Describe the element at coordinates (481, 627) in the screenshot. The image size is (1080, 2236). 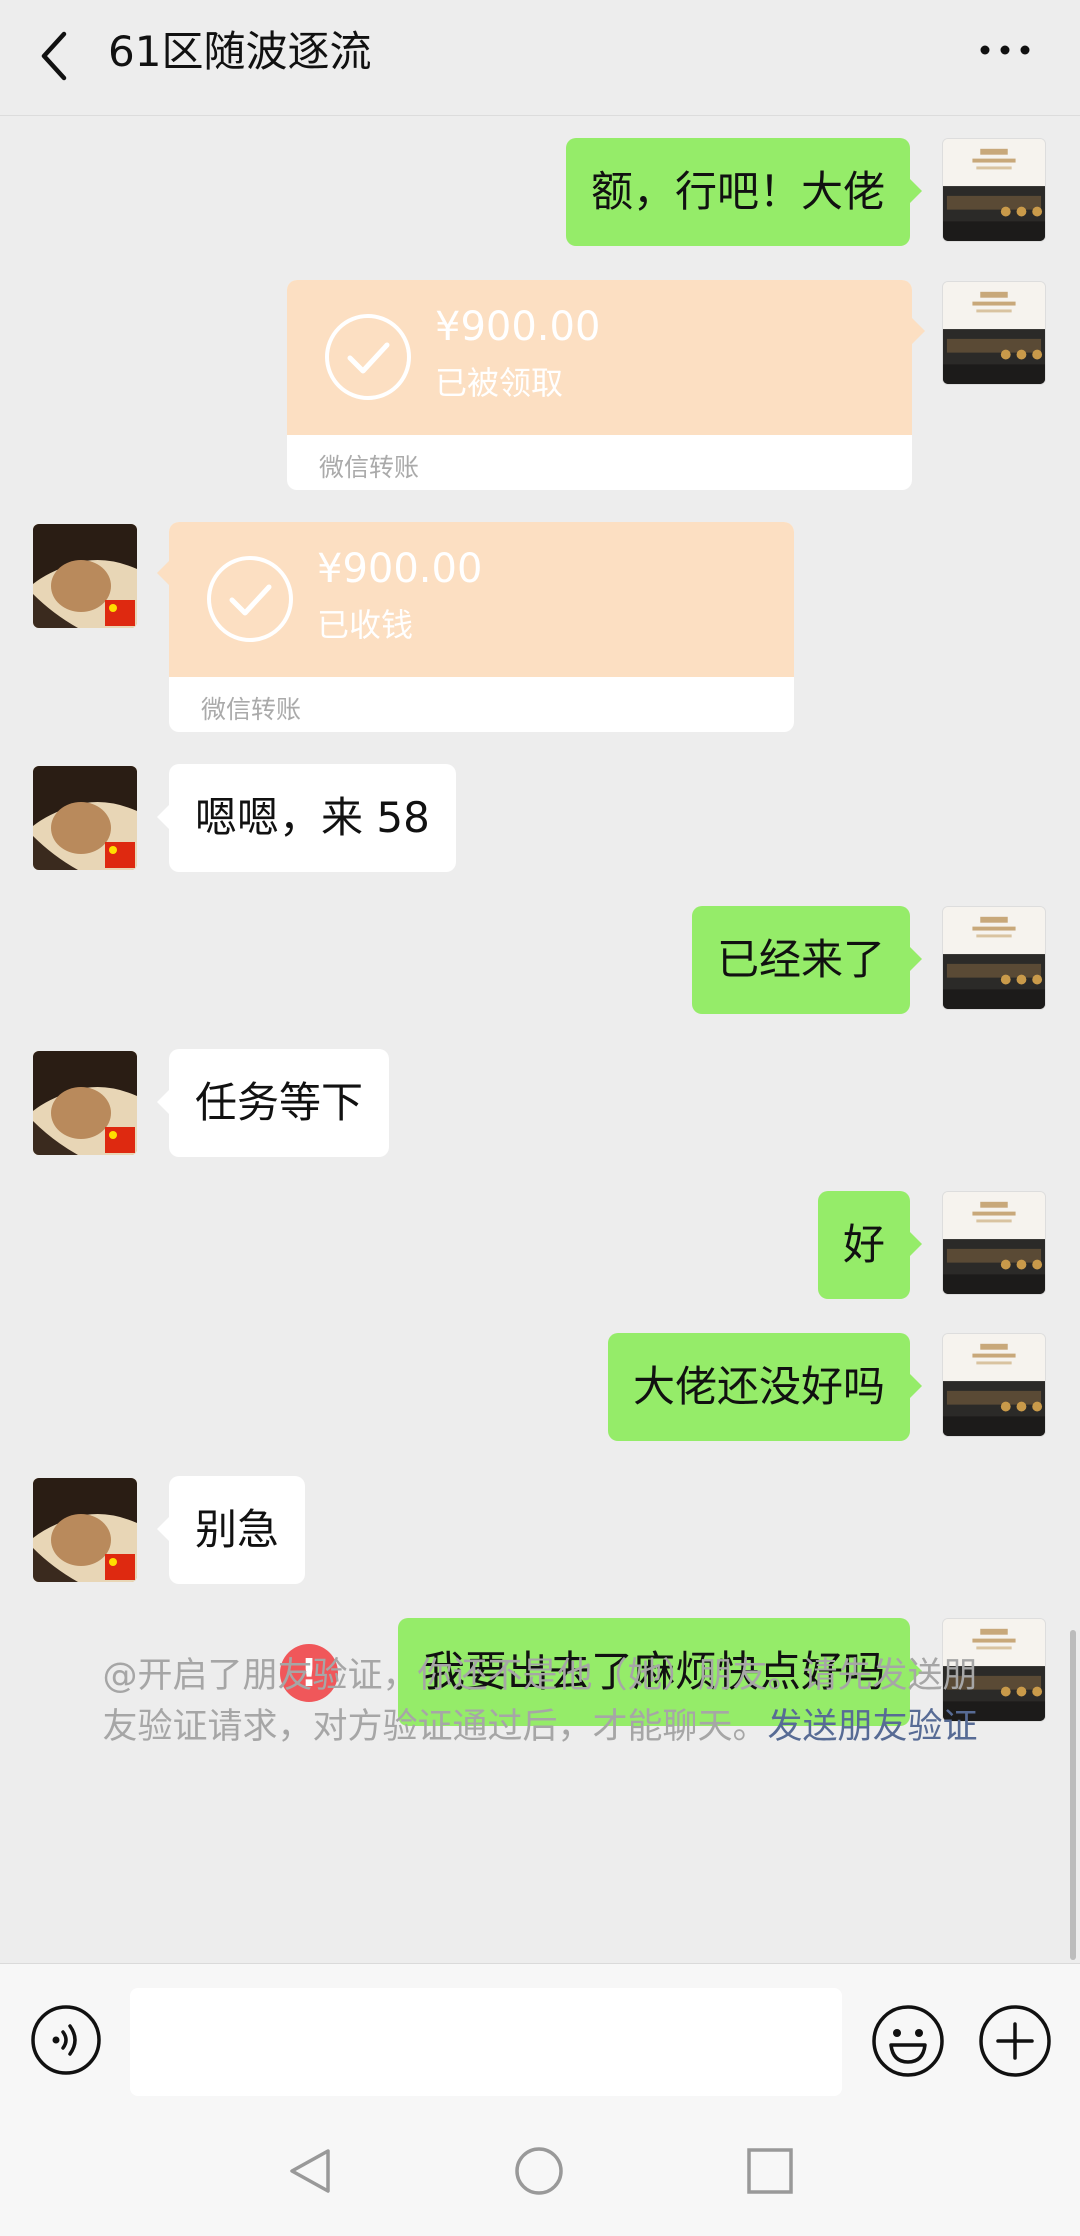
I see `transfer-card-received: ¥900.00 已收钱 微信转账` at that location.